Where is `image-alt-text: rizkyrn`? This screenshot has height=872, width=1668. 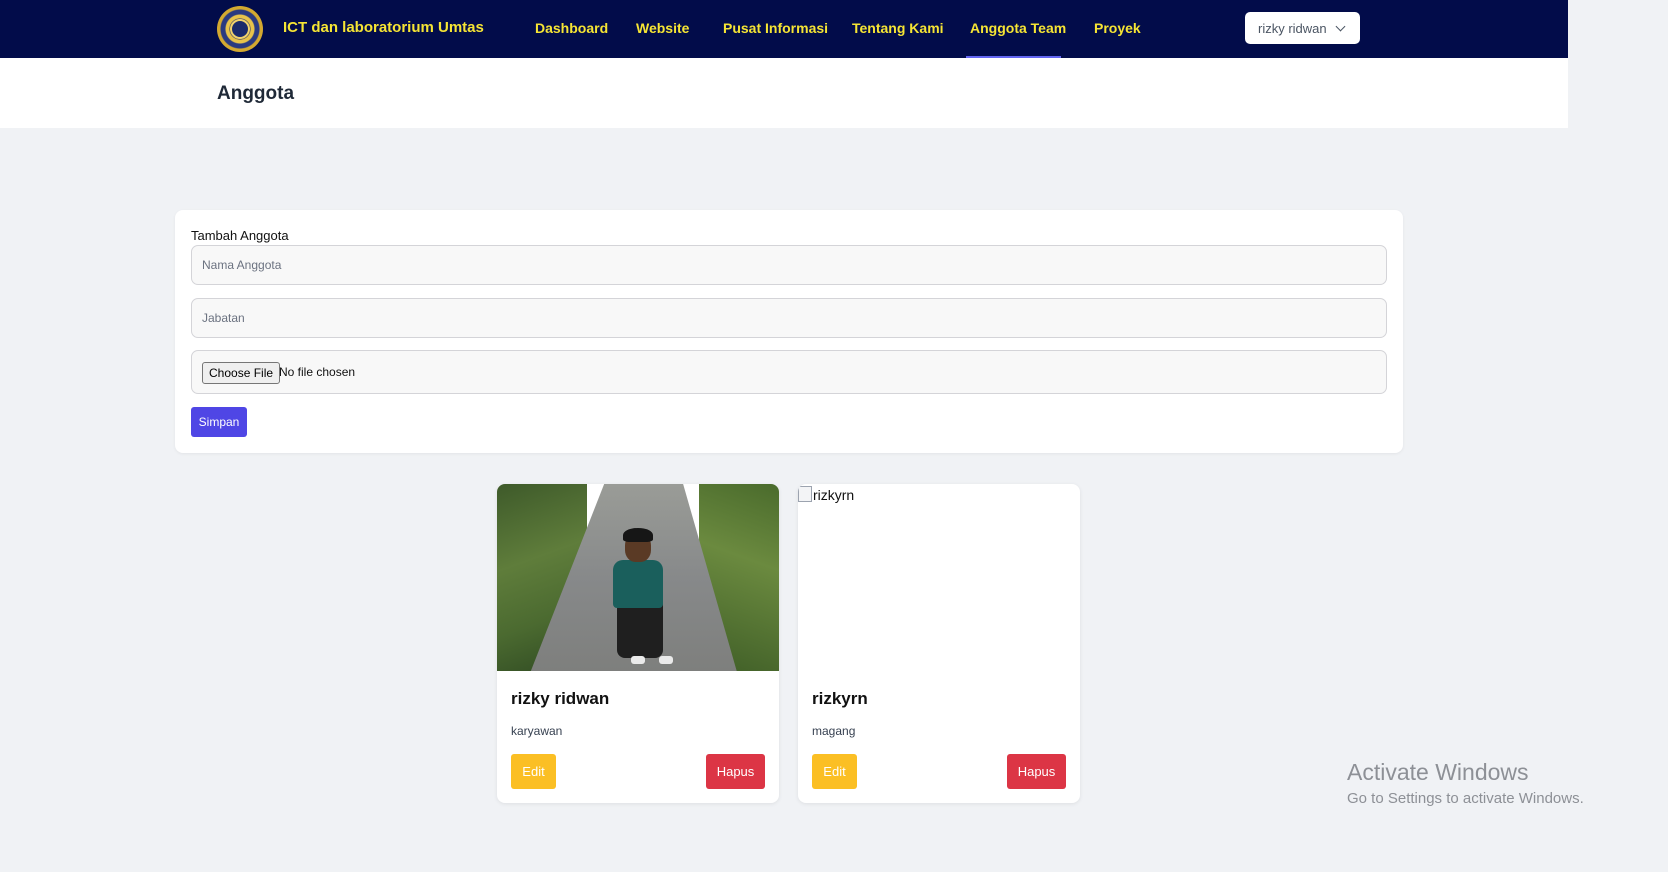 image-alt-text: rizkyrn is located at coordinates (834, 495).